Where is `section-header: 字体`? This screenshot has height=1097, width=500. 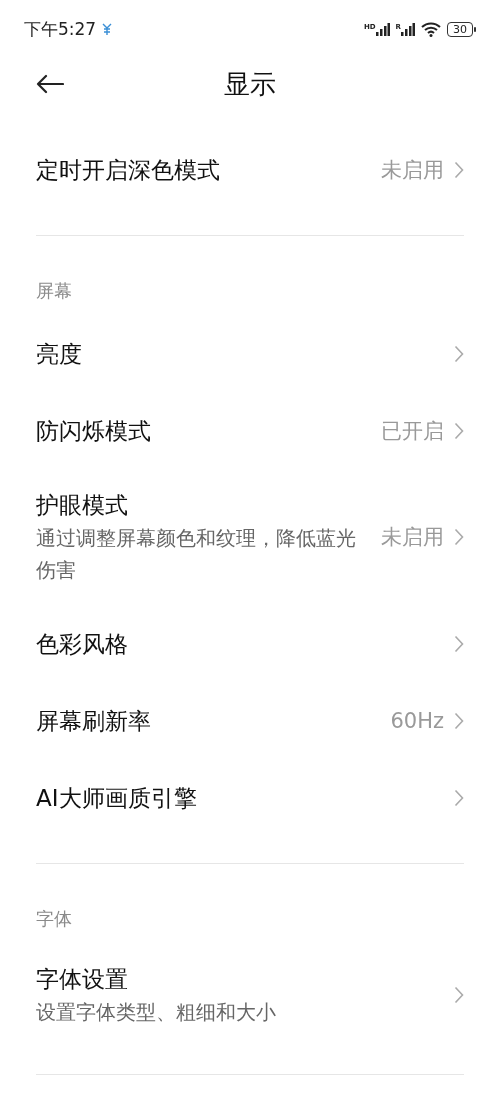
section-header: 字体 is located at coordinates (54, 919).